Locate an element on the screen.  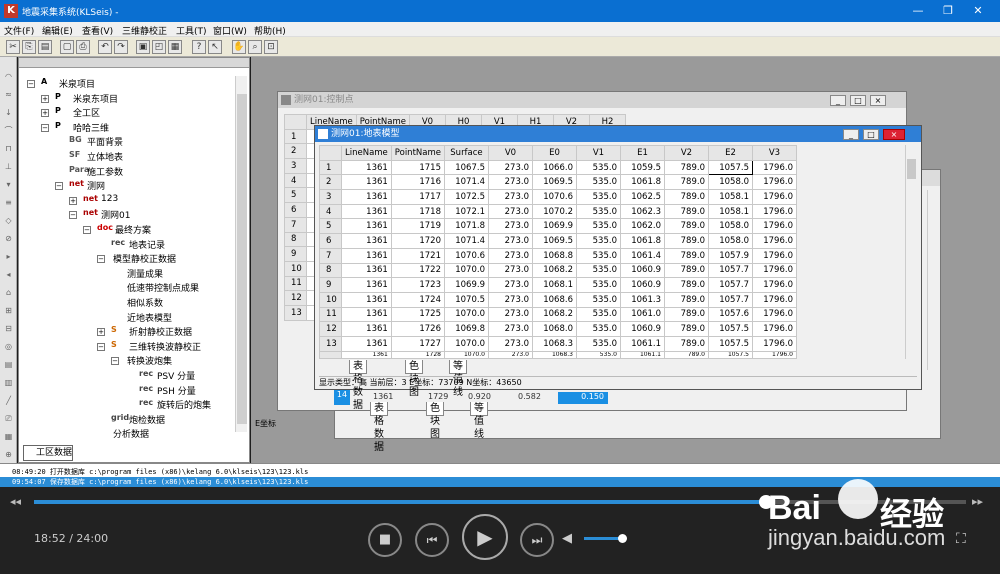
cell: 1068.0 is located at coordinates (554, 329).